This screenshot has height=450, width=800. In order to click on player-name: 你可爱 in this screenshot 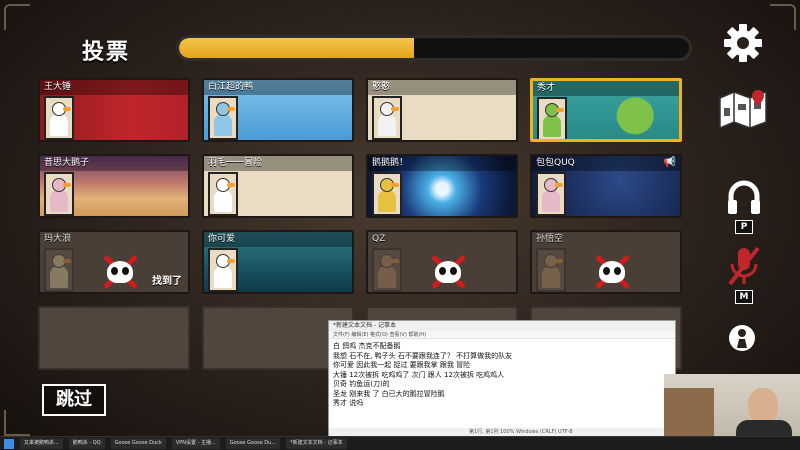, I will do `click(278, 239)`.